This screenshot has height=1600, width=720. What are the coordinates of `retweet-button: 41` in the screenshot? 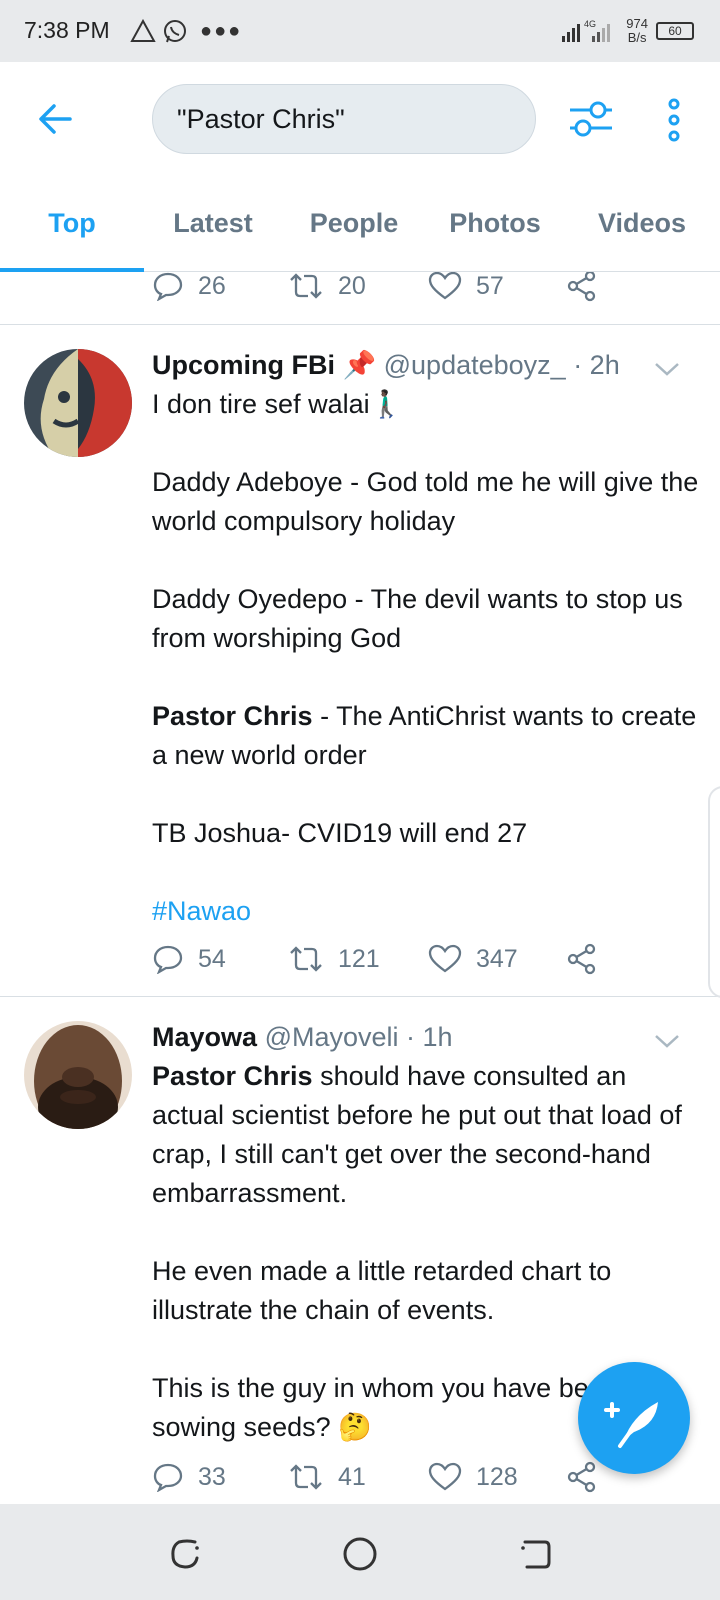 It's located at (327, 1477).